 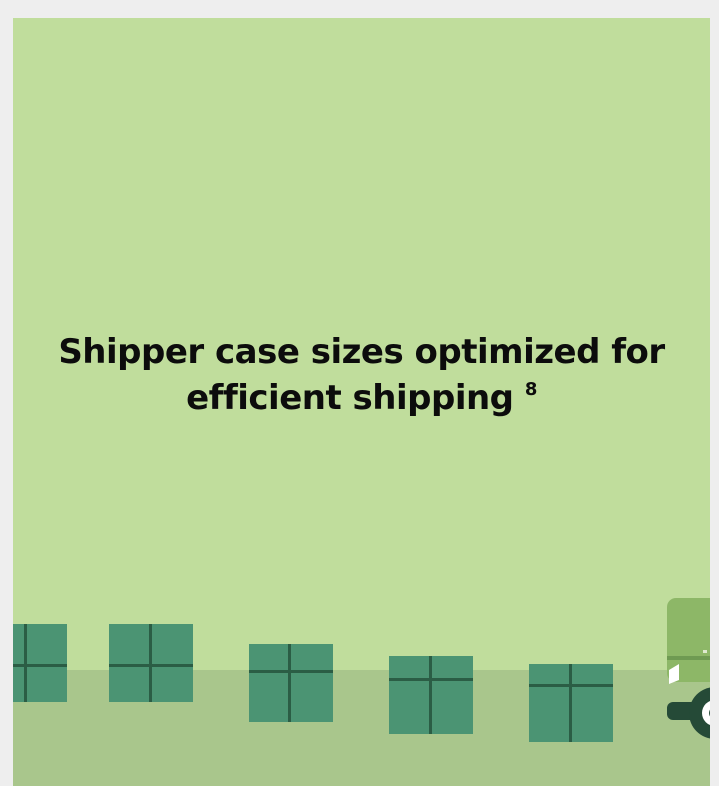 I want to click on headline-line-1: Shipper case sizes optimized for, so click(x=361, y=352).